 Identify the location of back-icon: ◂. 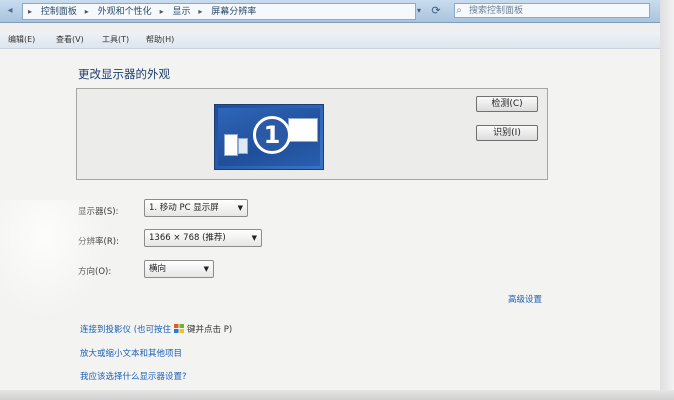
(10, 11).